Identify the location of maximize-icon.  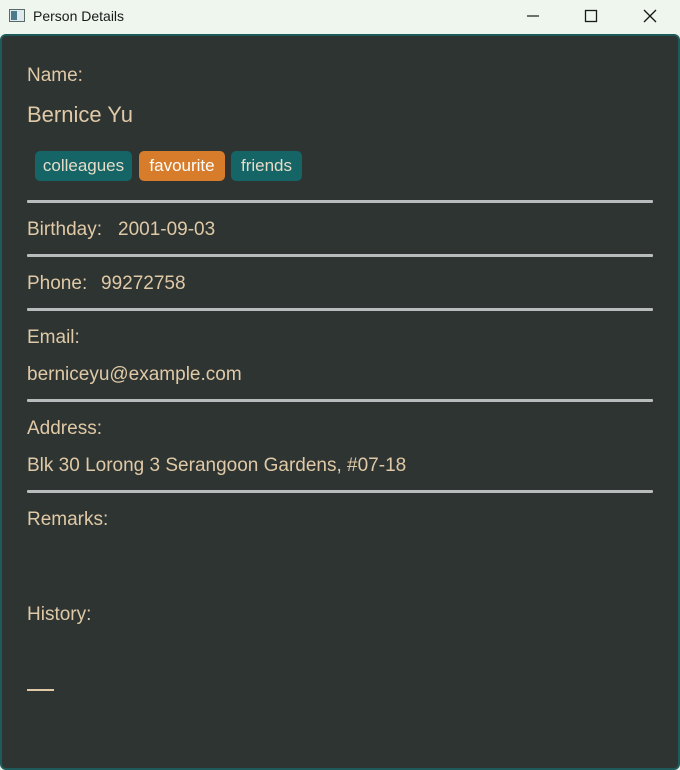
(591, 16).